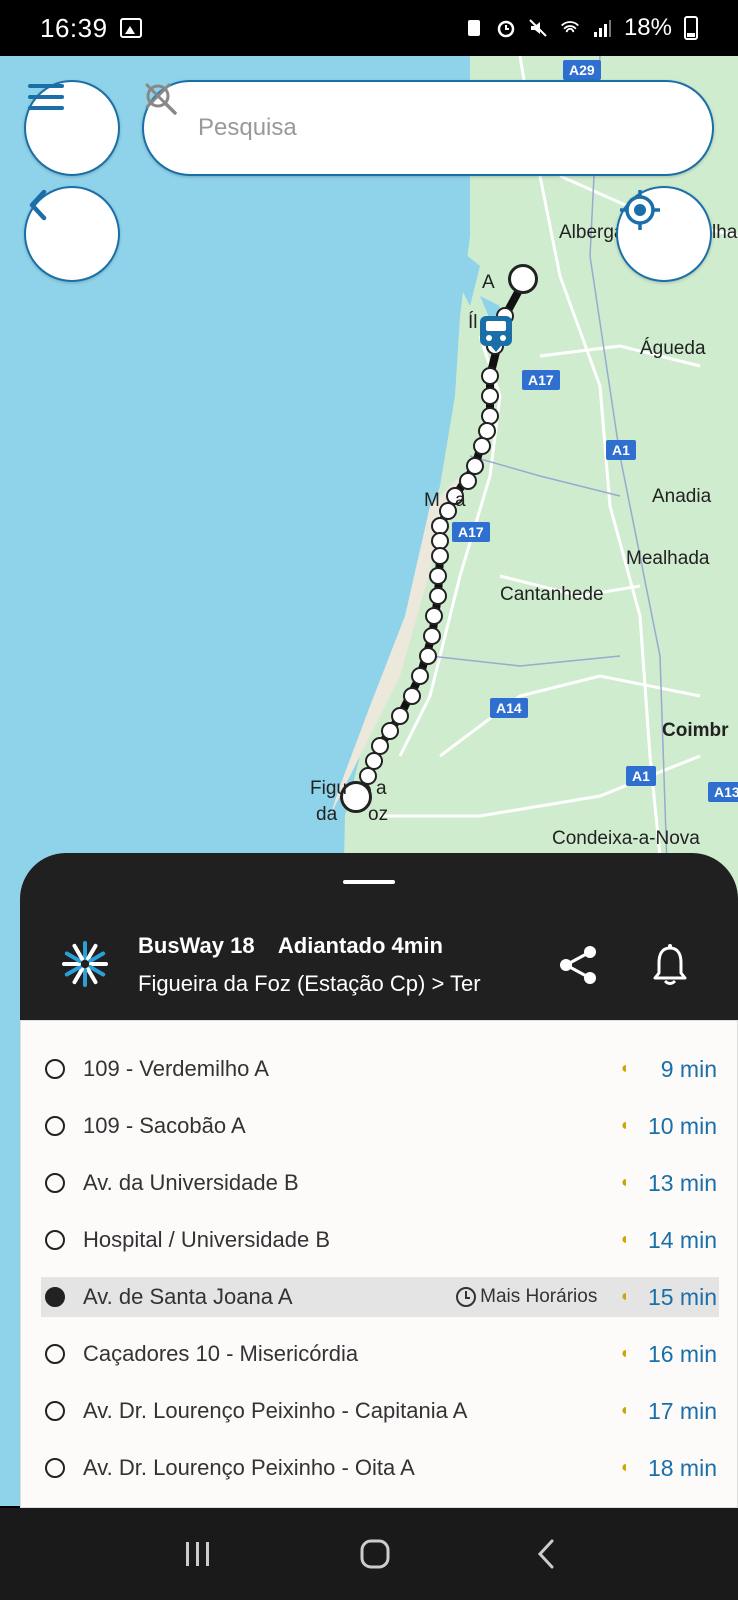 This screenshot has height=1600, width=738. Describe the element at coordinates (682, 1410) in the screenshot. I see `stop-eta: 17 min` at that location.